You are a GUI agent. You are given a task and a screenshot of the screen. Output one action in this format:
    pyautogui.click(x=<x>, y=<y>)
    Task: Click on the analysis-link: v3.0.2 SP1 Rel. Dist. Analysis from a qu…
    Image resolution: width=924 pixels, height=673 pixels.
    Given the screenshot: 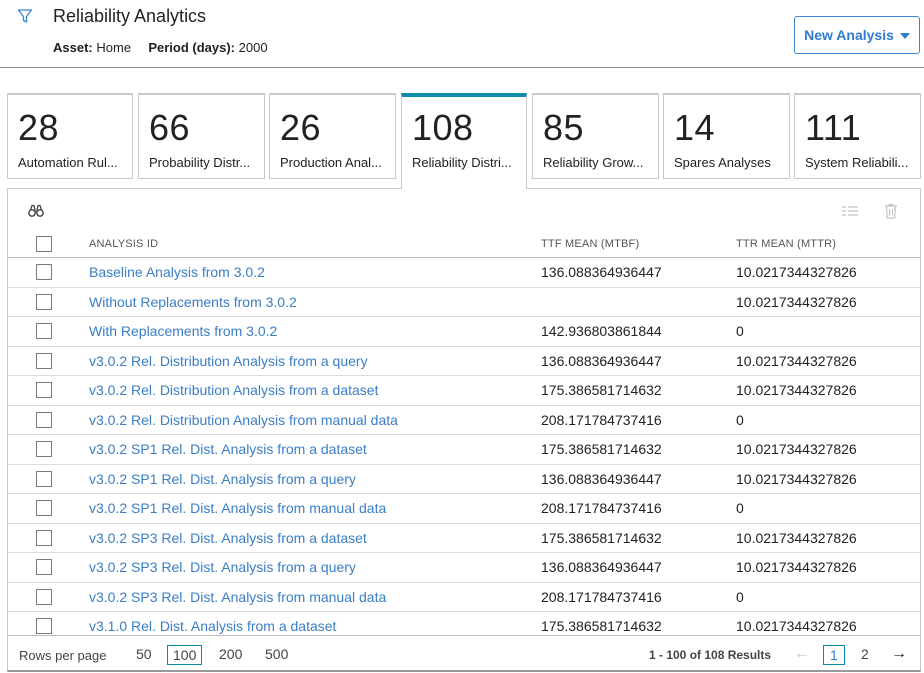 What is the action you would take?
    pyautogui.click(x=222, y=479)
    